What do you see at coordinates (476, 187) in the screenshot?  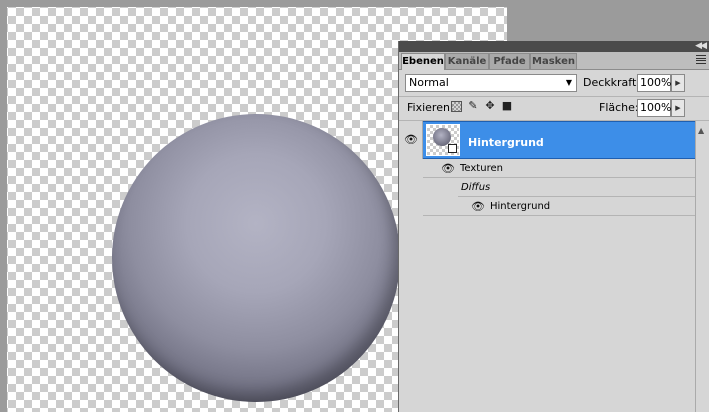 I see `sub-item-label: Diffus` at bounding box center [476, 187].